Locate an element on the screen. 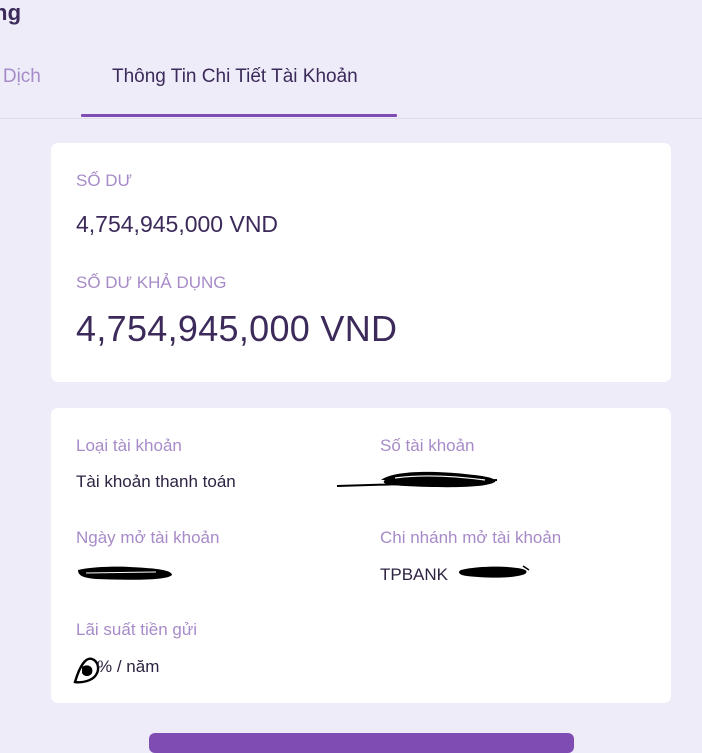 This screenshot has width=702, height=753. branch-redaction is located at coordinates (494, 571).